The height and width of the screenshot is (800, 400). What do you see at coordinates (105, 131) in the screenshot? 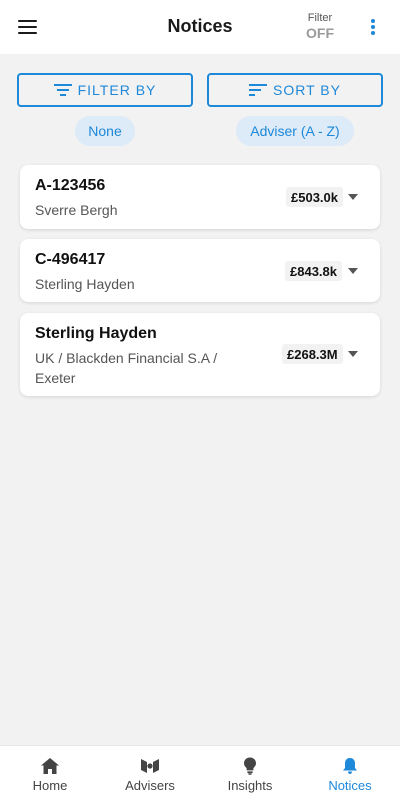
I see `active-filter-chip: None` at bounding box center [105, 131].